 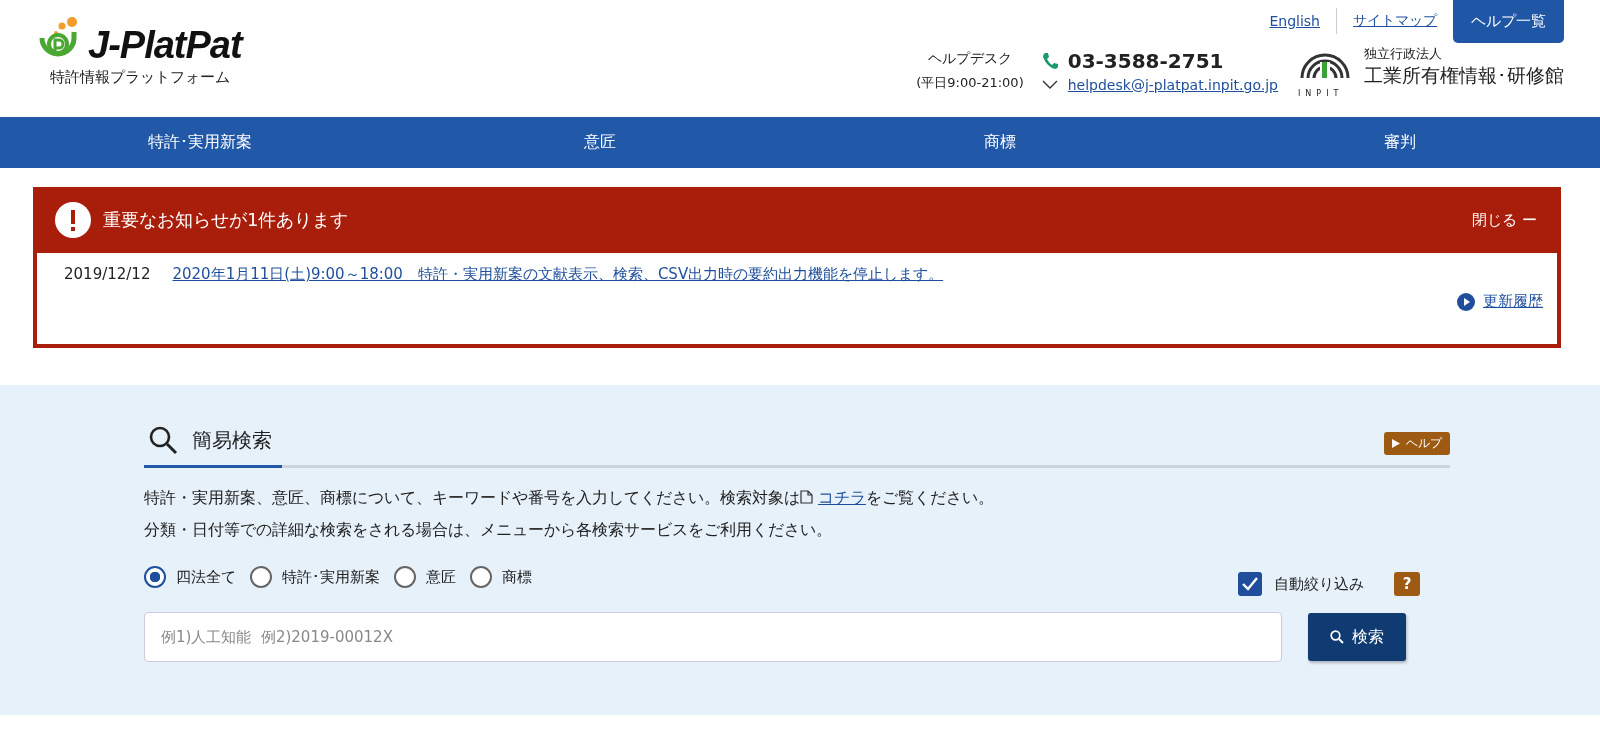 I want to click on helpdesk-hours: (平日9:00-21:00), so click(x=970, y=83).